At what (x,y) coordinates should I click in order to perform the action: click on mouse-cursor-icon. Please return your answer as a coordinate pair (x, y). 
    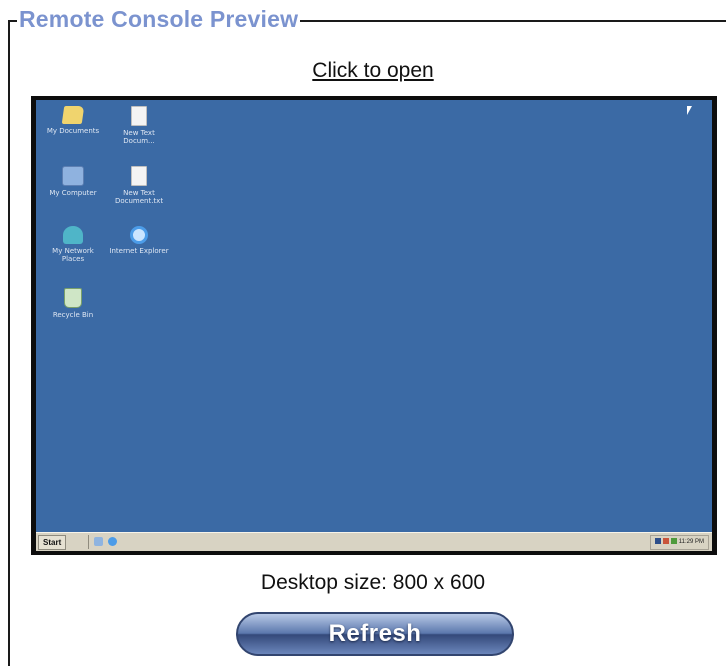
    Looking at the image, I should click on (689, 110).